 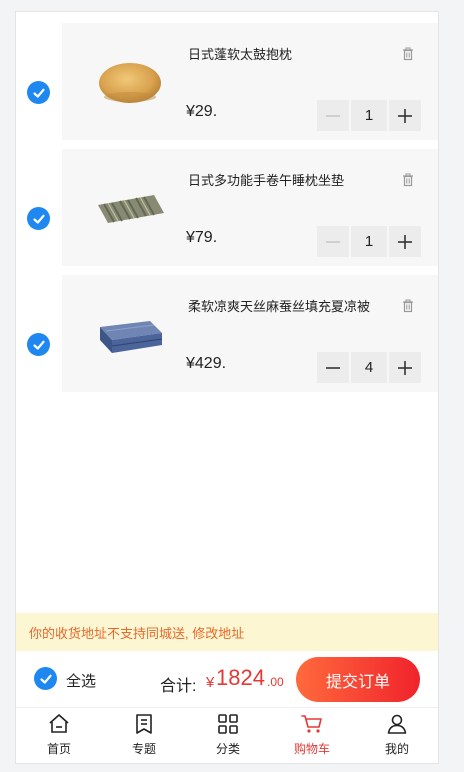 I want to click on user-icon, so click(x=397, y=724).